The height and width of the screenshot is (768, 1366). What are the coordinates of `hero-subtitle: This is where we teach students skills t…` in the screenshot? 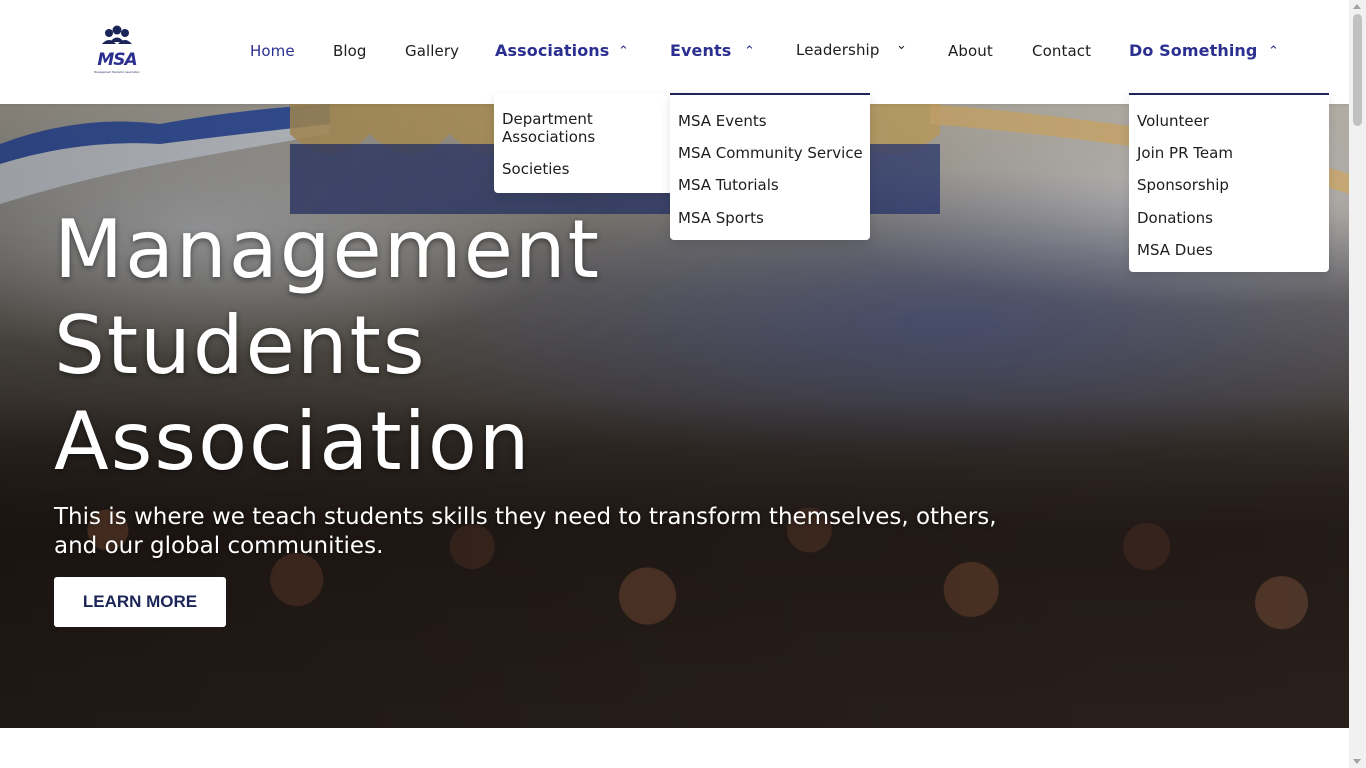 It's located at (544, 532).